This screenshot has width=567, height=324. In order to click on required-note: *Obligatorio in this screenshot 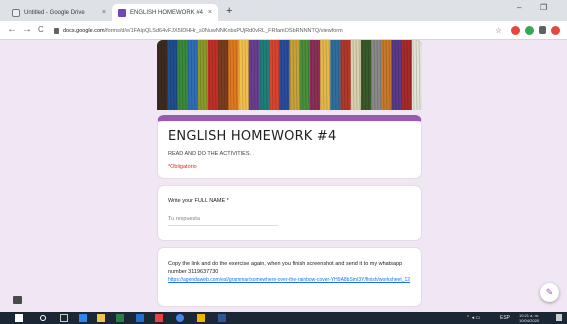, I will do `click(182, 167)`.